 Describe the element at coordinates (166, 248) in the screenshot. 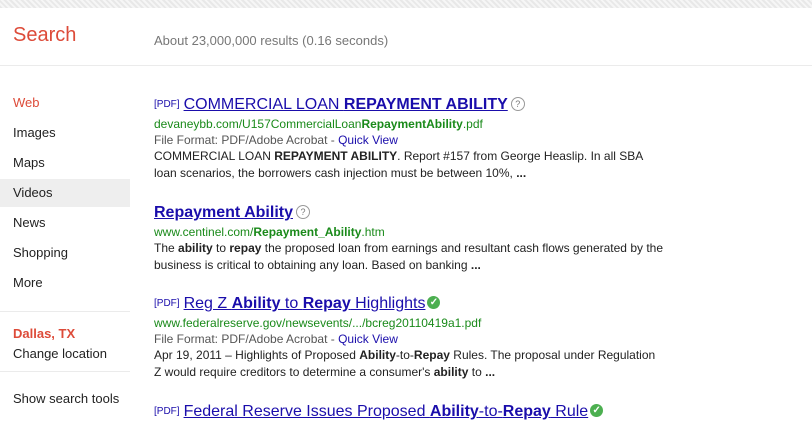

I see `text-segment: The` at that location.